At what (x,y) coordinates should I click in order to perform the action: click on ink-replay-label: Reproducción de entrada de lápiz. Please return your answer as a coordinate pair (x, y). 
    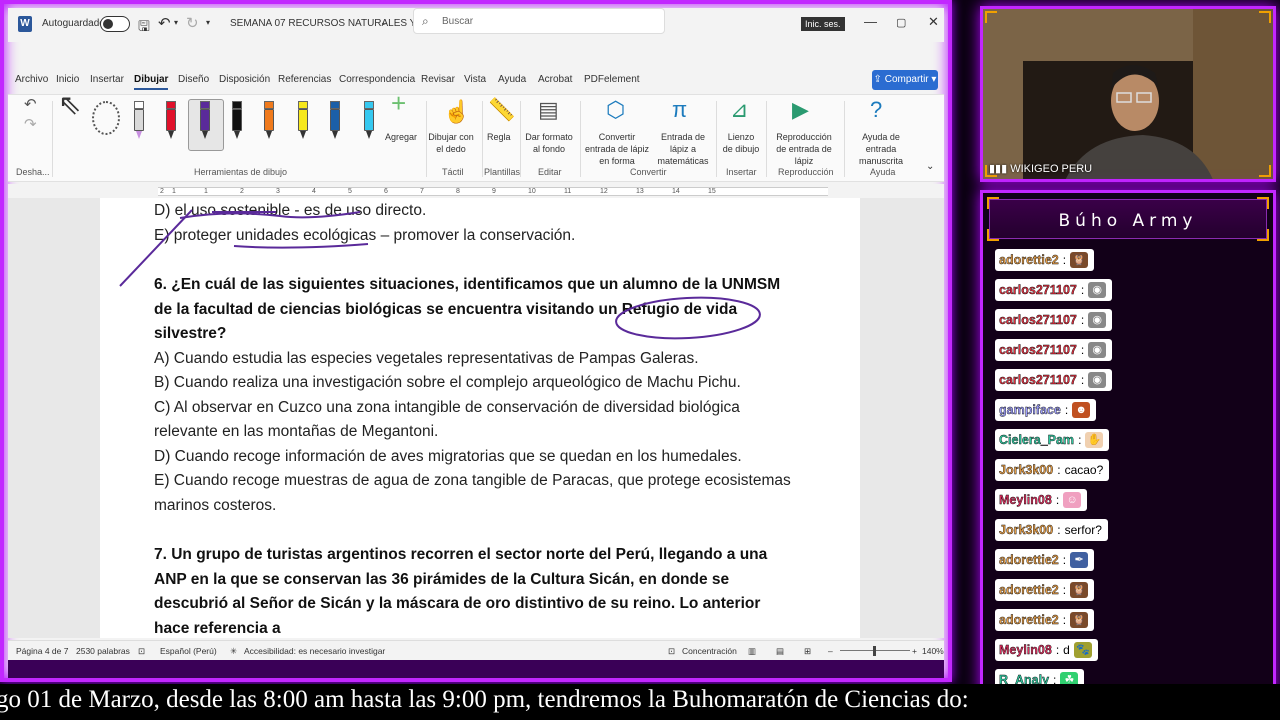
    Looking at the image, I should click on (804, 149).